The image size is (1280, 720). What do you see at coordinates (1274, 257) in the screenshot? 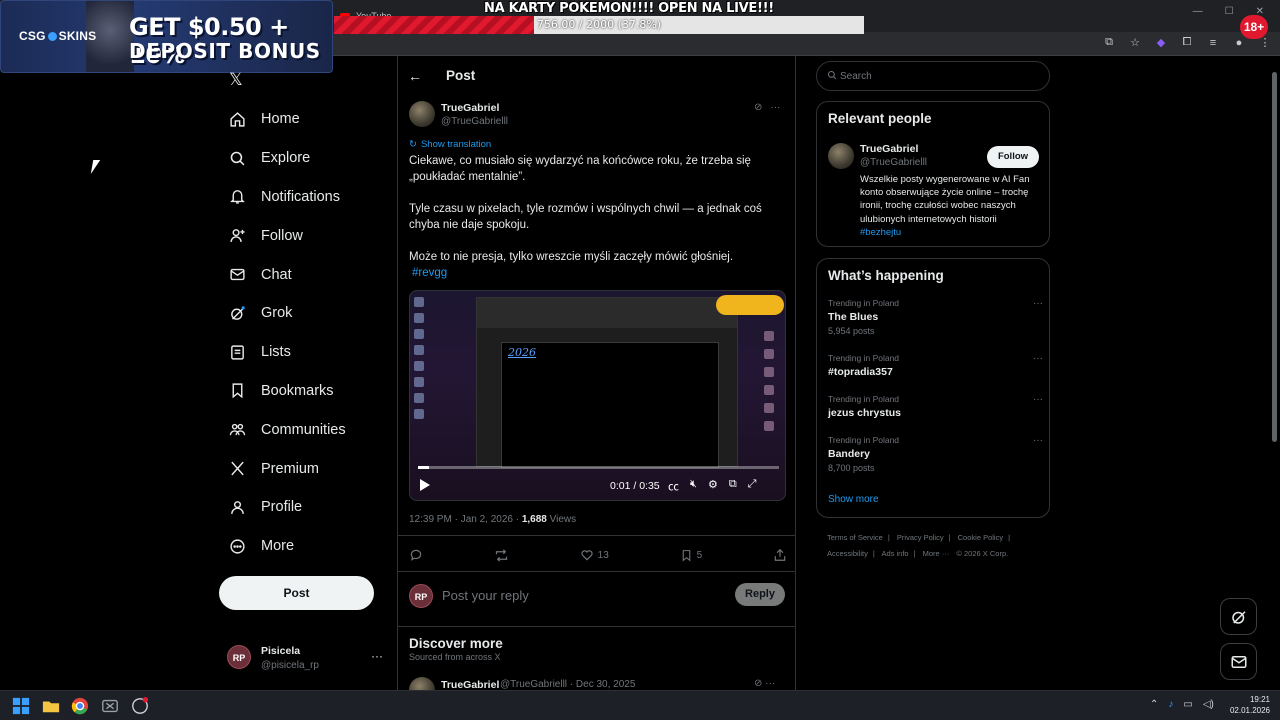
I see `scrollbar-thumb` at bounding box center [1274, 257].